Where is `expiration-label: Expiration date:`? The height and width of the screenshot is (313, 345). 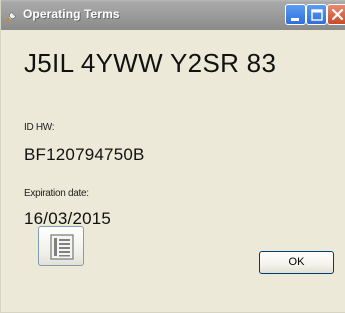
expiration-label: Expiration date: is located at coordinates (56, 193).